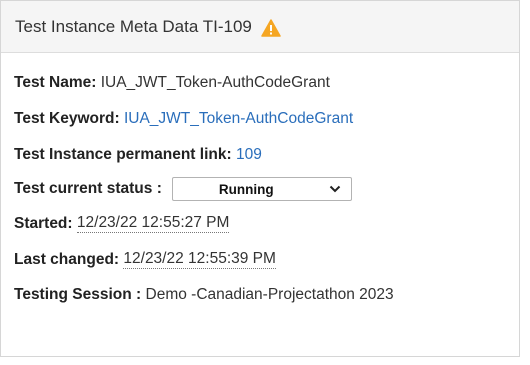 This screenshot has width=530, height=365. I want to click on warning-icon, so click(271, 27).